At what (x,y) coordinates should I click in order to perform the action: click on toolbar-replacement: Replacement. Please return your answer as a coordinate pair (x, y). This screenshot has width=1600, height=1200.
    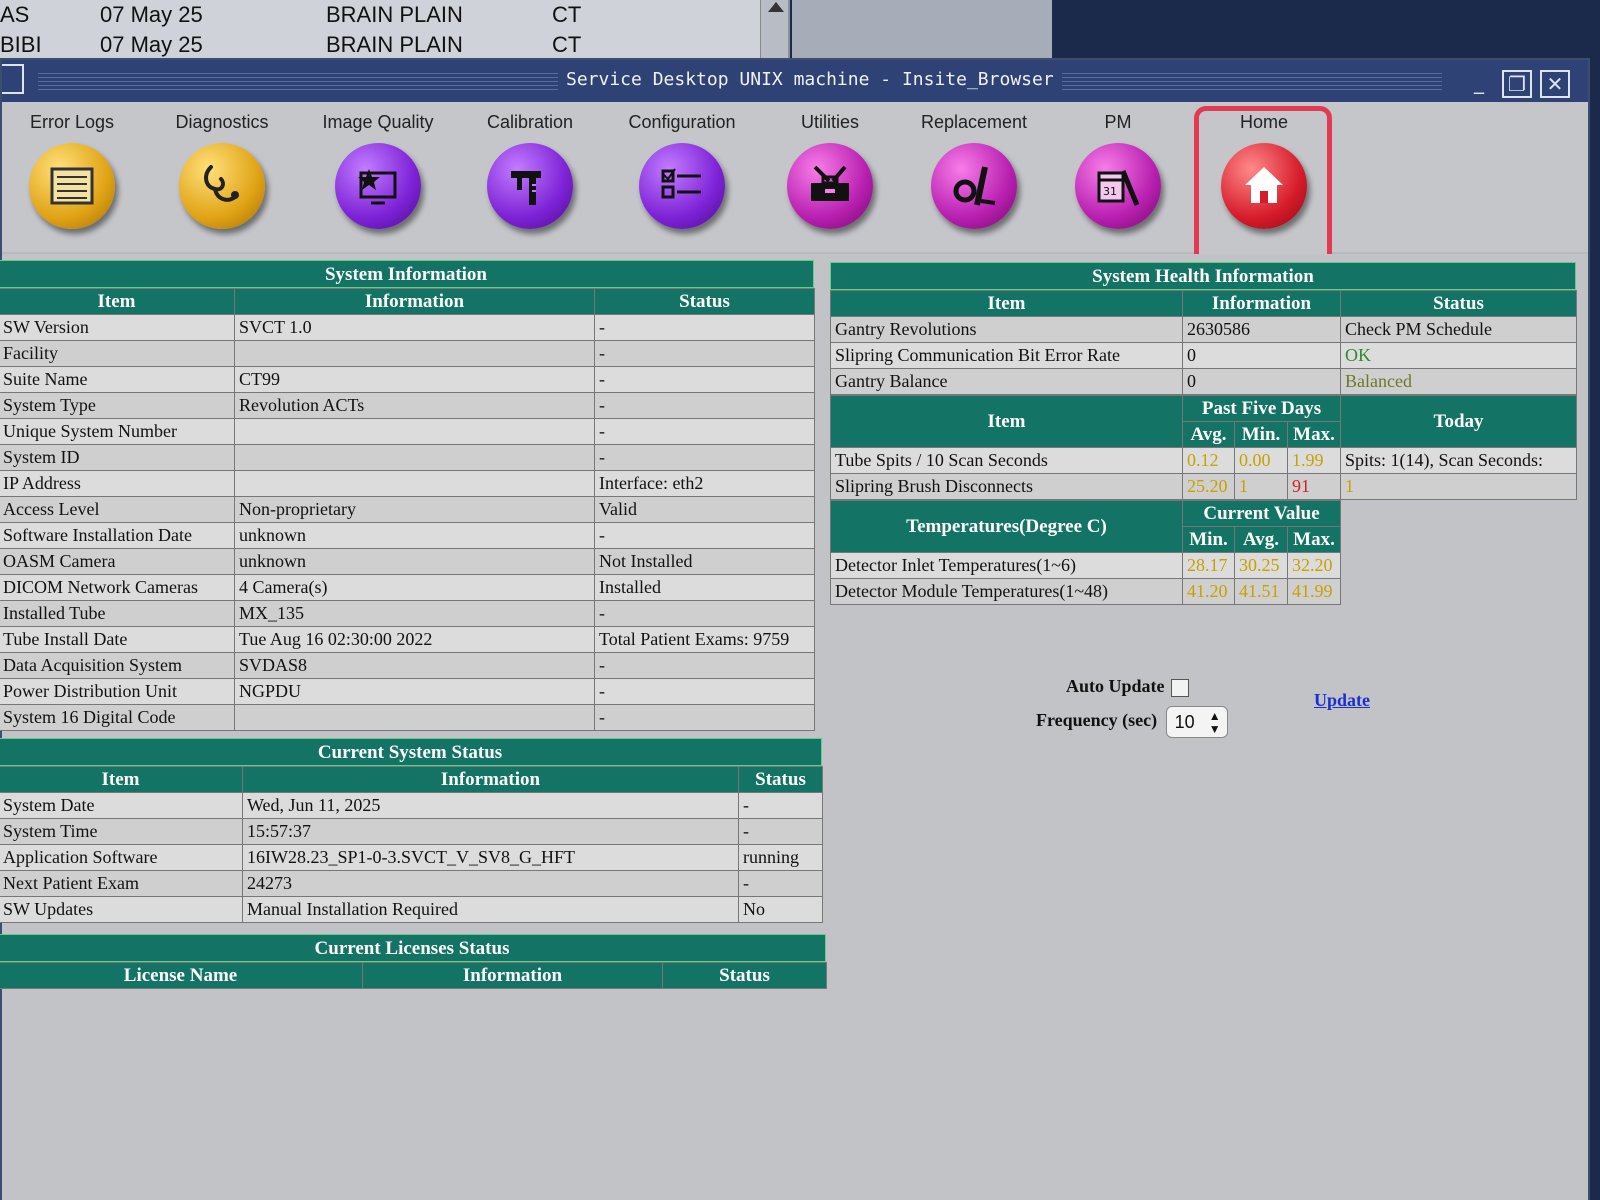
    Looking at the image, I should click on (974, 177).